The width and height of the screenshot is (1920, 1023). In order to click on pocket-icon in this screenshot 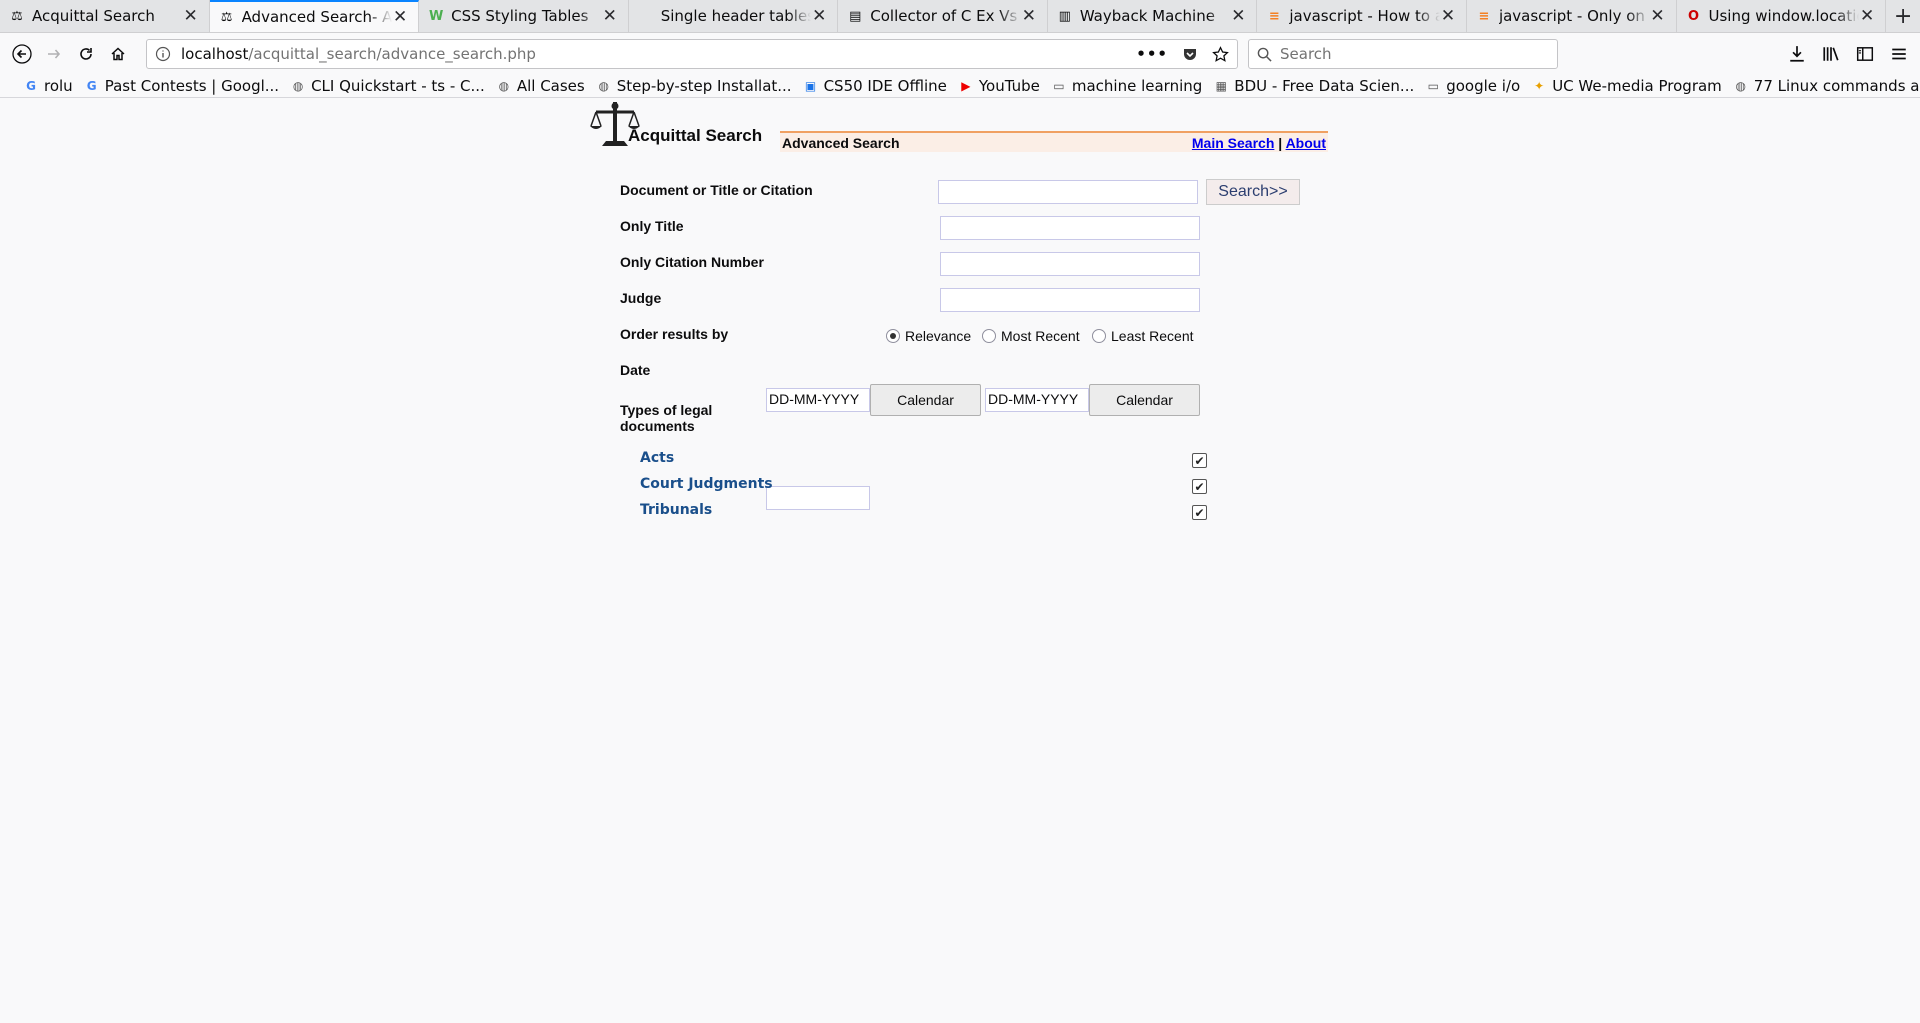, I will do `click(1190, 54)`.